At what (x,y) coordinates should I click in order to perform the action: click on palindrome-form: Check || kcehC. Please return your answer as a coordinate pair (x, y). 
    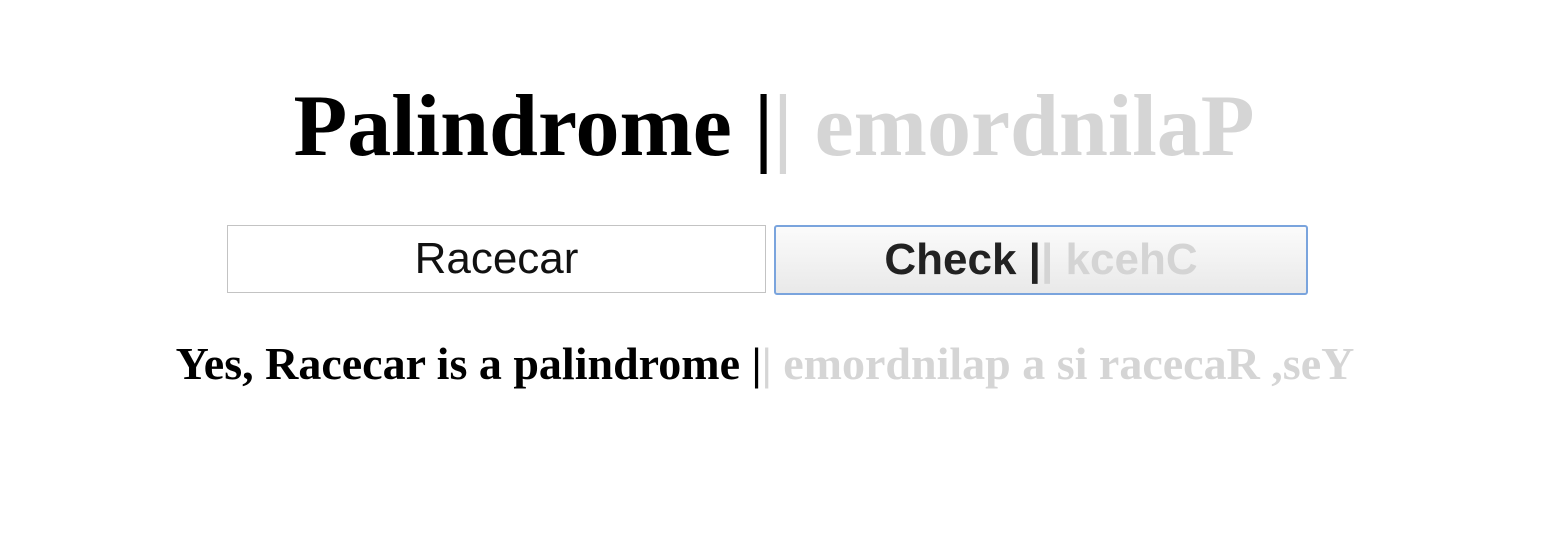
    Looking at the image, I should click on (767, 260).